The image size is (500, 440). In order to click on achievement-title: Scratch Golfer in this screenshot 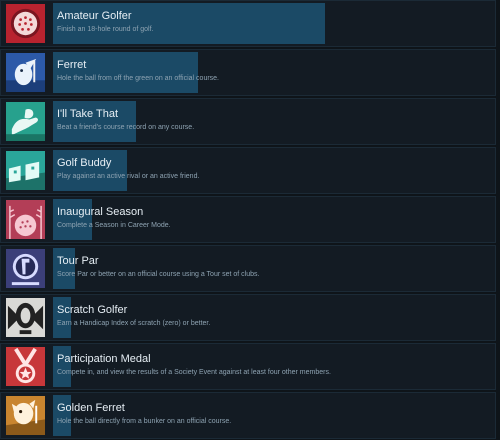, I will do `click(92, 310)`.